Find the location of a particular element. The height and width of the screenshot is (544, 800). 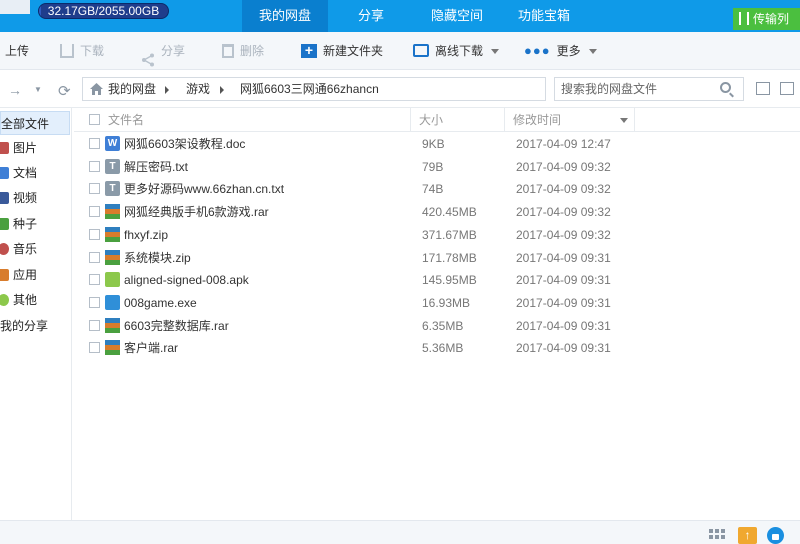

word-document-icon: W is located at coordinates (112, 143).